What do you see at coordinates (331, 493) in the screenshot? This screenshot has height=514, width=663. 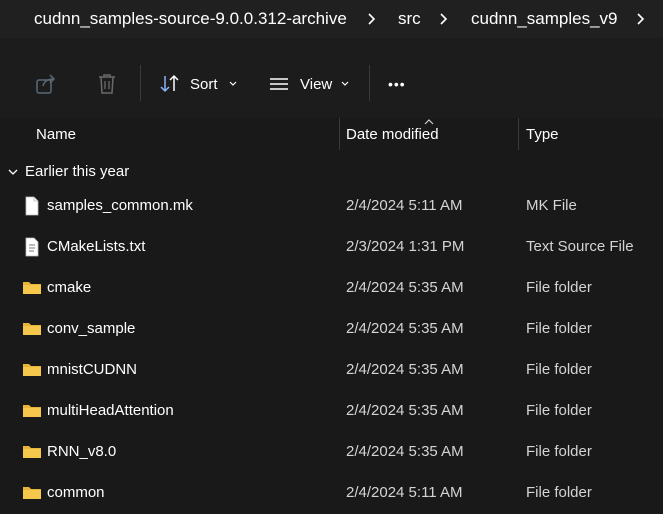 I see `file-row: common 2/4/2024 5:11 AM File folder` at bounding box center [331, 493].